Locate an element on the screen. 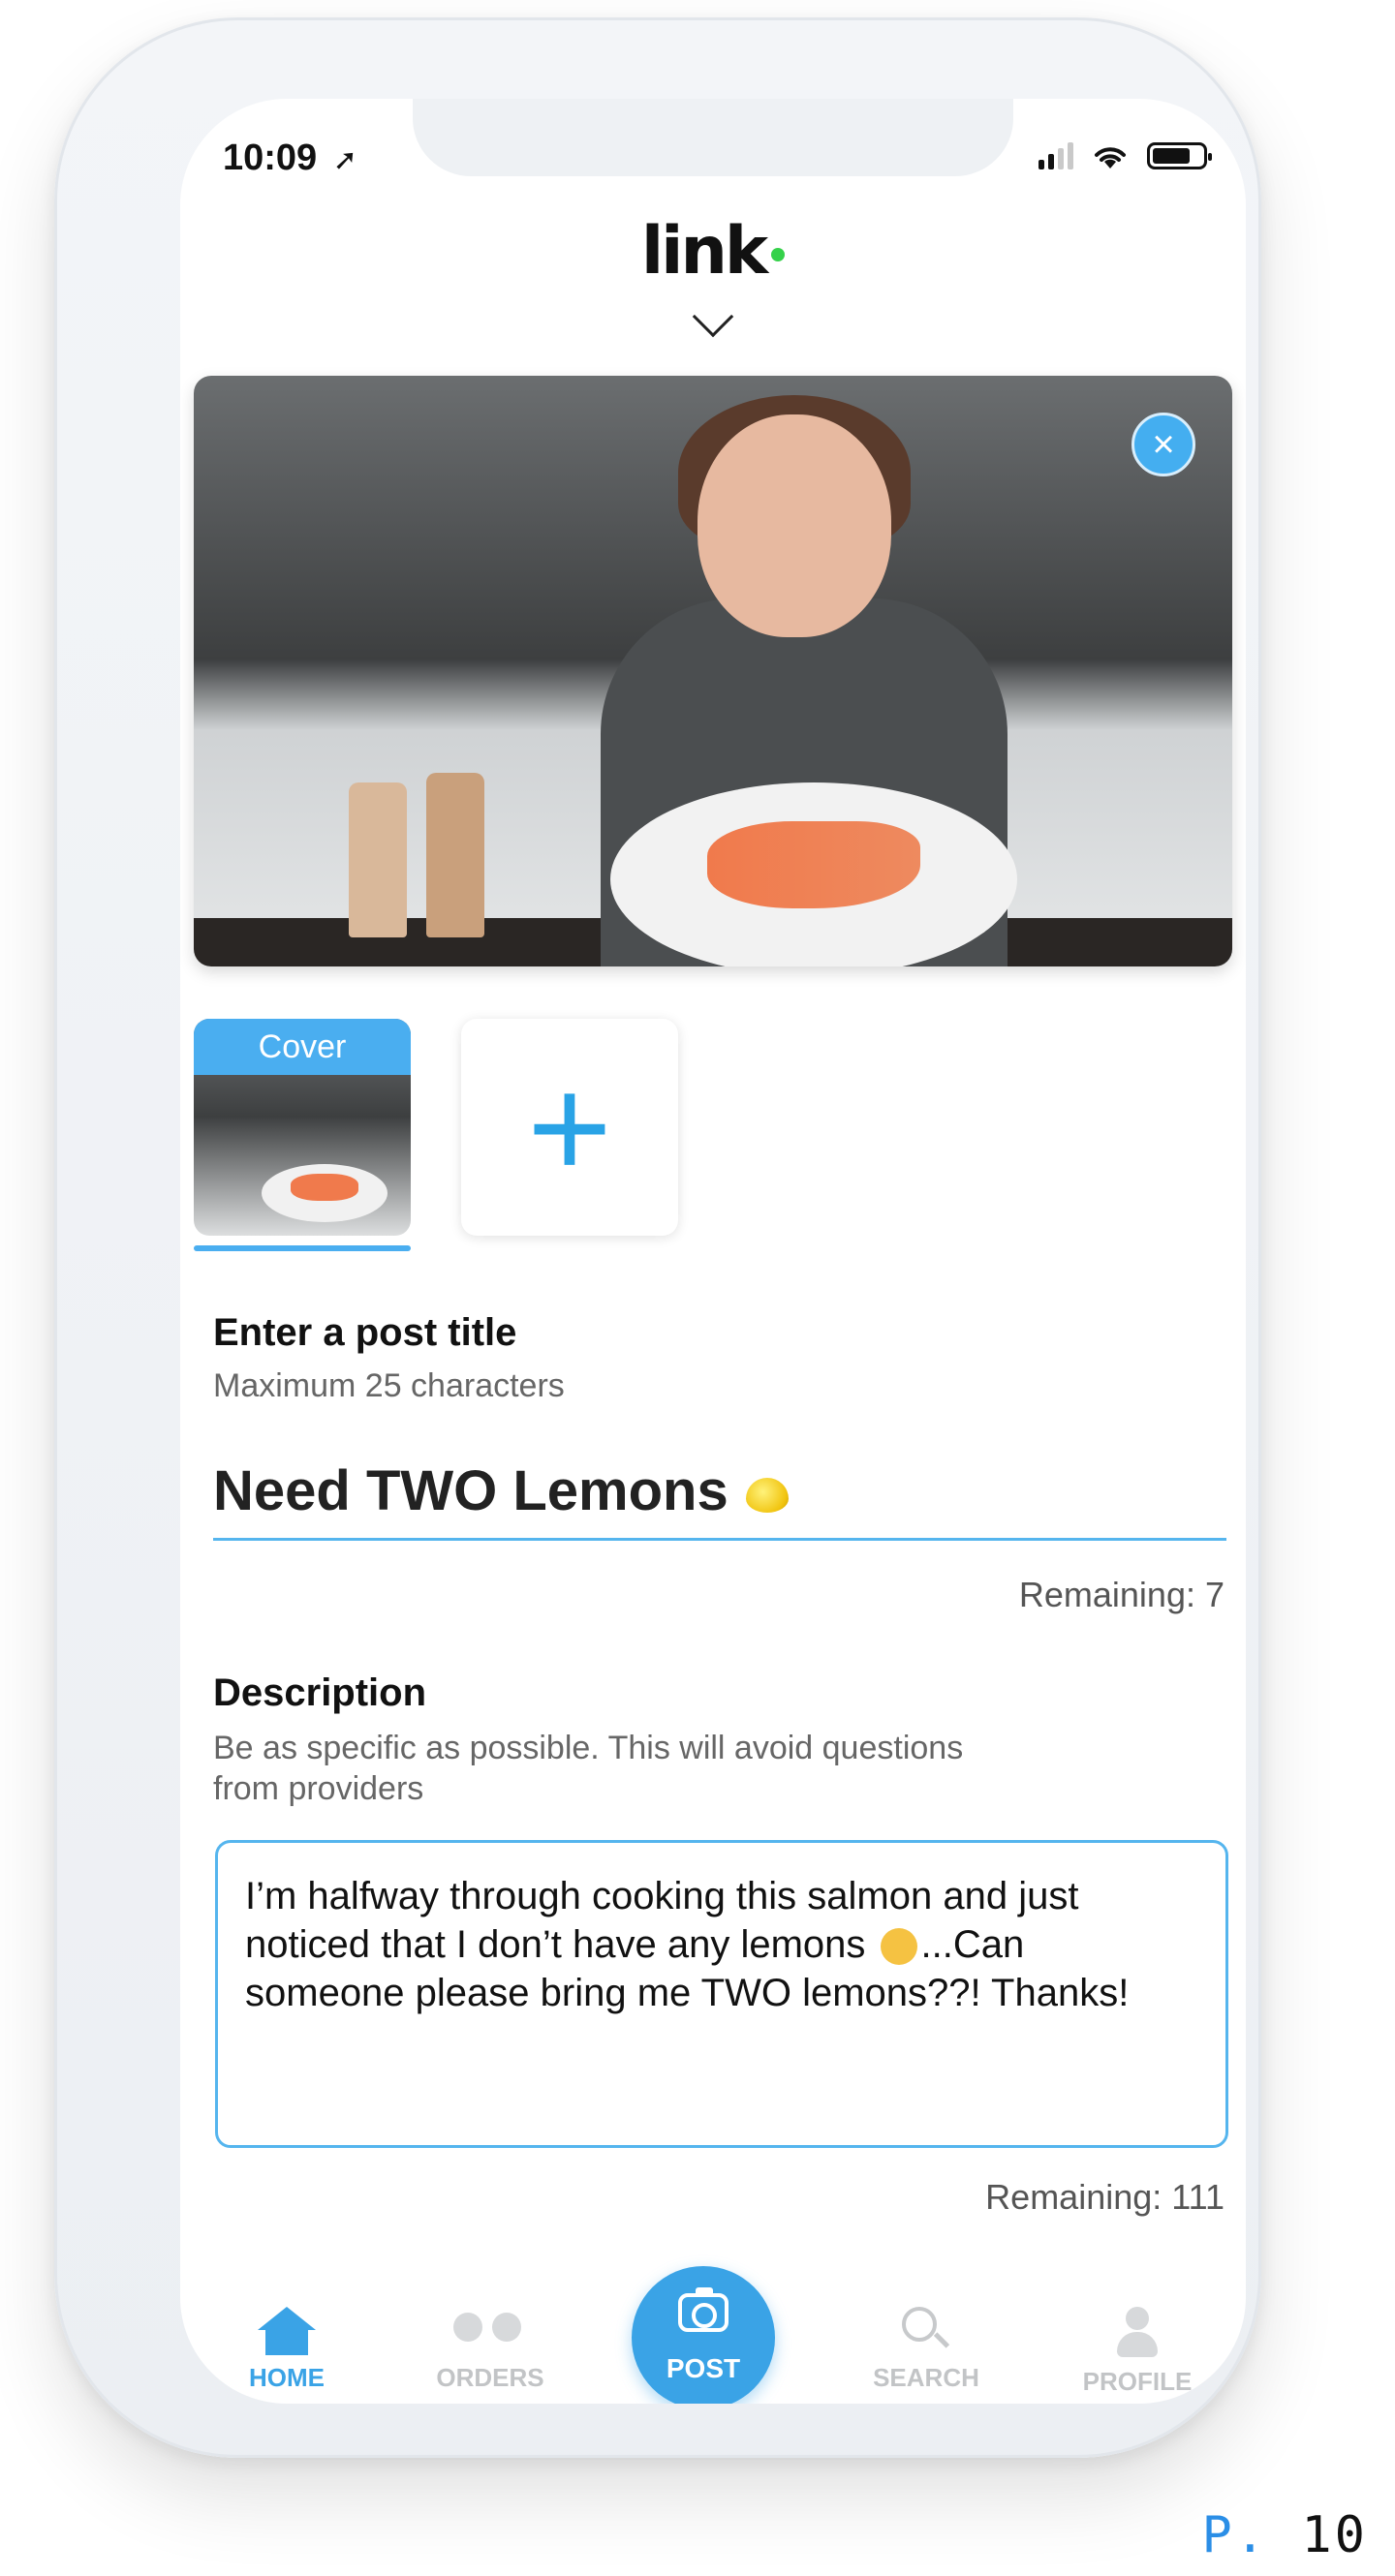  page-number-prefix: P. is located at coordinates (1235, 2535).